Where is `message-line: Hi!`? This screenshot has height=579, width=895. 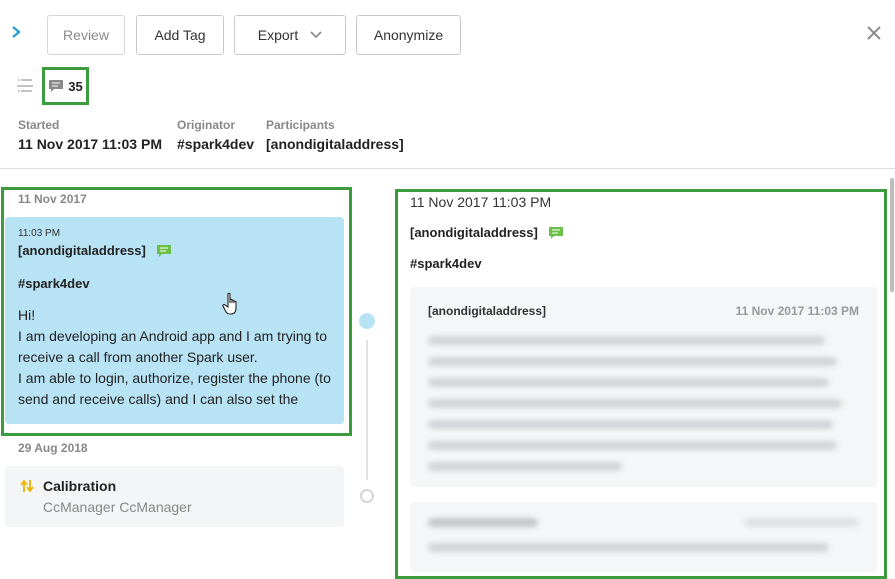 message-line: Hi! is located at coordinates (27, 315).